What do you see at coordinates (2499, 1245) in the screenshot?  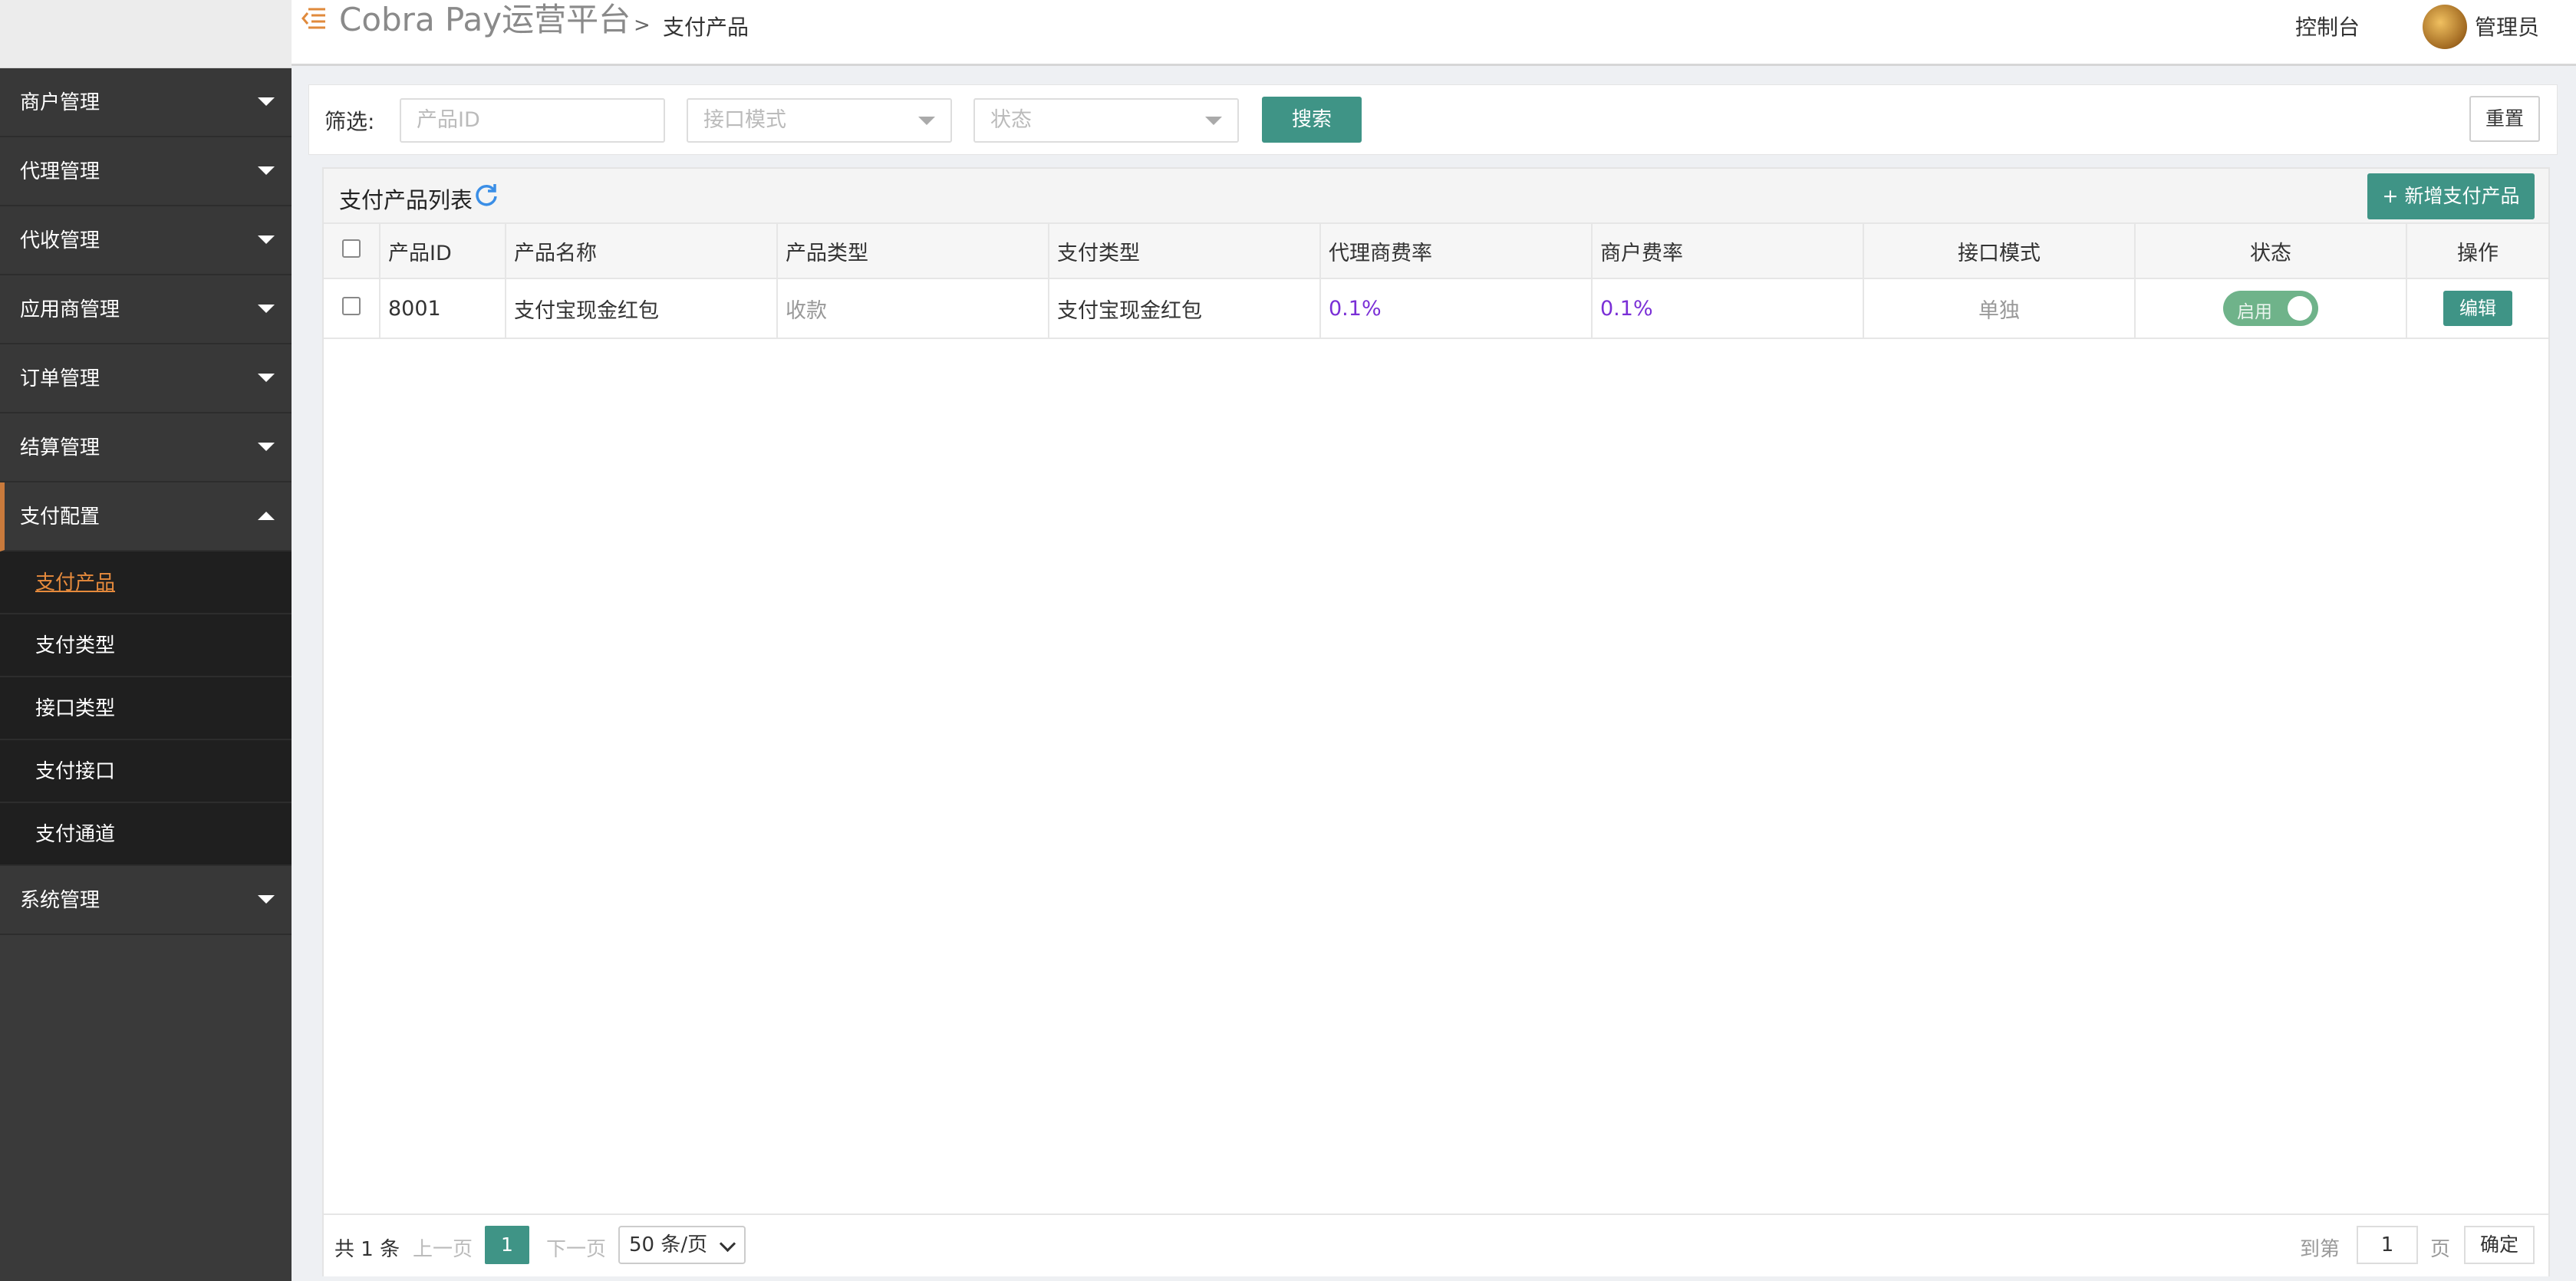 I see `goto-confirm-button: 确定` at bounding box center [2499, 1245].